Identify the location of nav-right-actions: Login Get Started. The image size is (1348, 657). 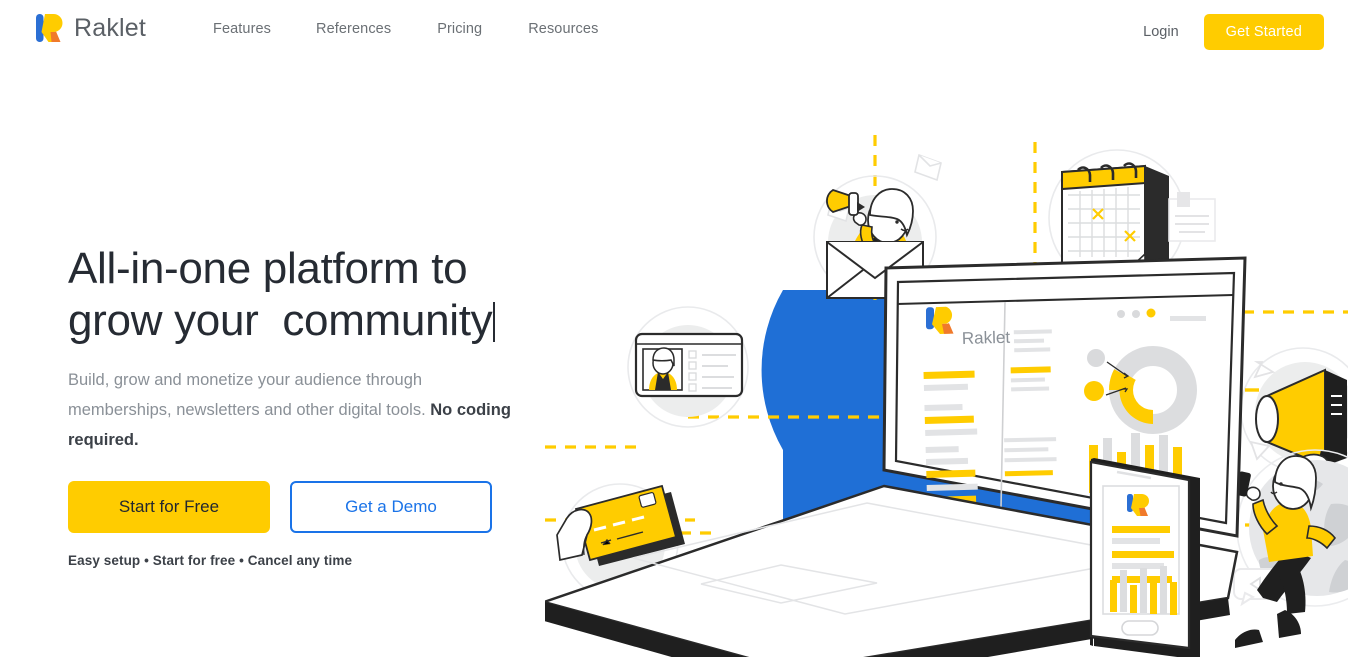
(1233, 32).